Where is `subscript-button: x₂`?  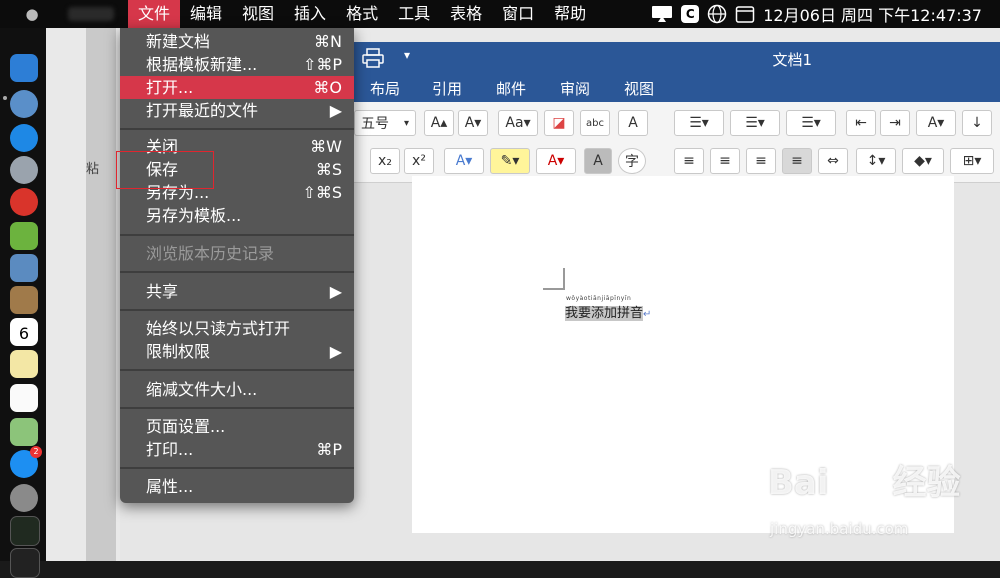 subscript-button: x₂ is located at coordinates (385, 161).